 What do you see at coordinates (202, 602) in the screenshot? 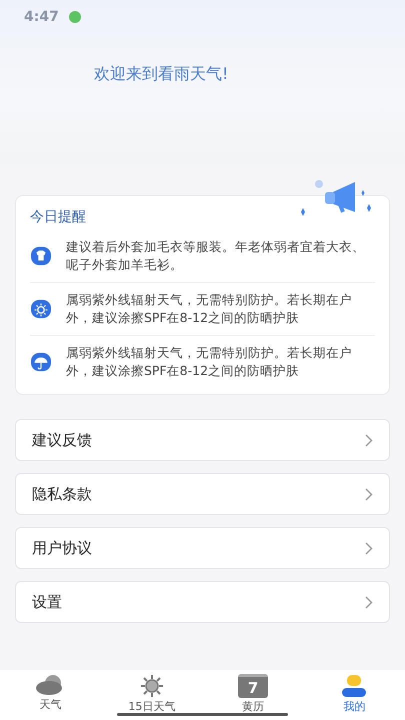
I see `menu-item: 设置` at bounding box center [202, 602].